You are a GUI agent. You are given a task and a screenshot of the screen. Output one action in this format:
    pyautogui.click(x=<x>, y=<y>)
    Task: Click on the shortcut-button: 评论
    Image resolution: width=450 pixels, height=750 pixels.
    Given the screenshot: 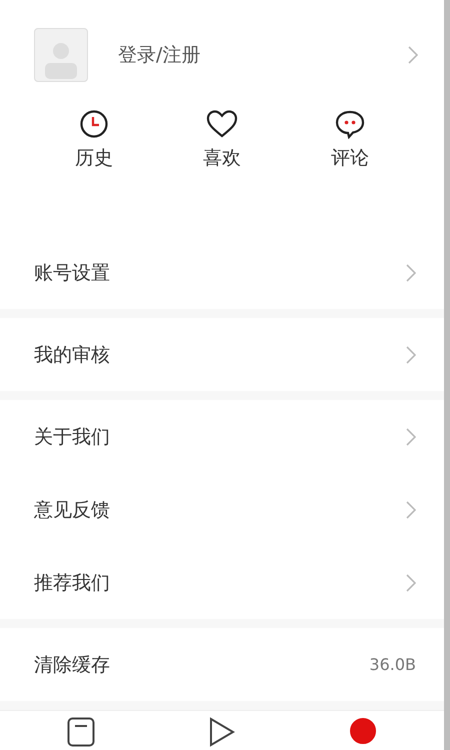 What is the action you would take?
    pyautogui.click(x=350, y=140)
    